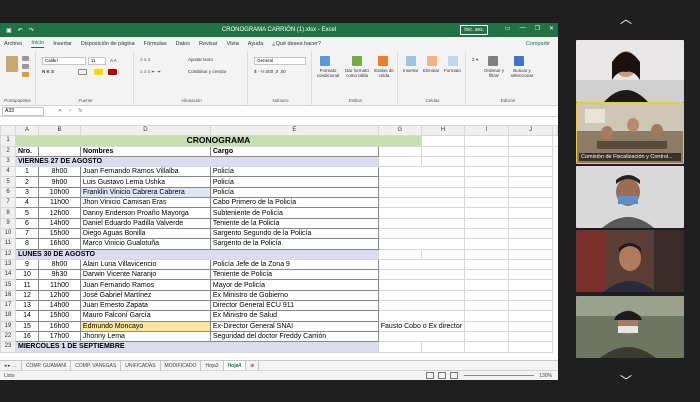  What do you see at coordinates (59, 326) in the screenshot?
I see `cell-hora: 16h00` at bounding box center [59, 326].